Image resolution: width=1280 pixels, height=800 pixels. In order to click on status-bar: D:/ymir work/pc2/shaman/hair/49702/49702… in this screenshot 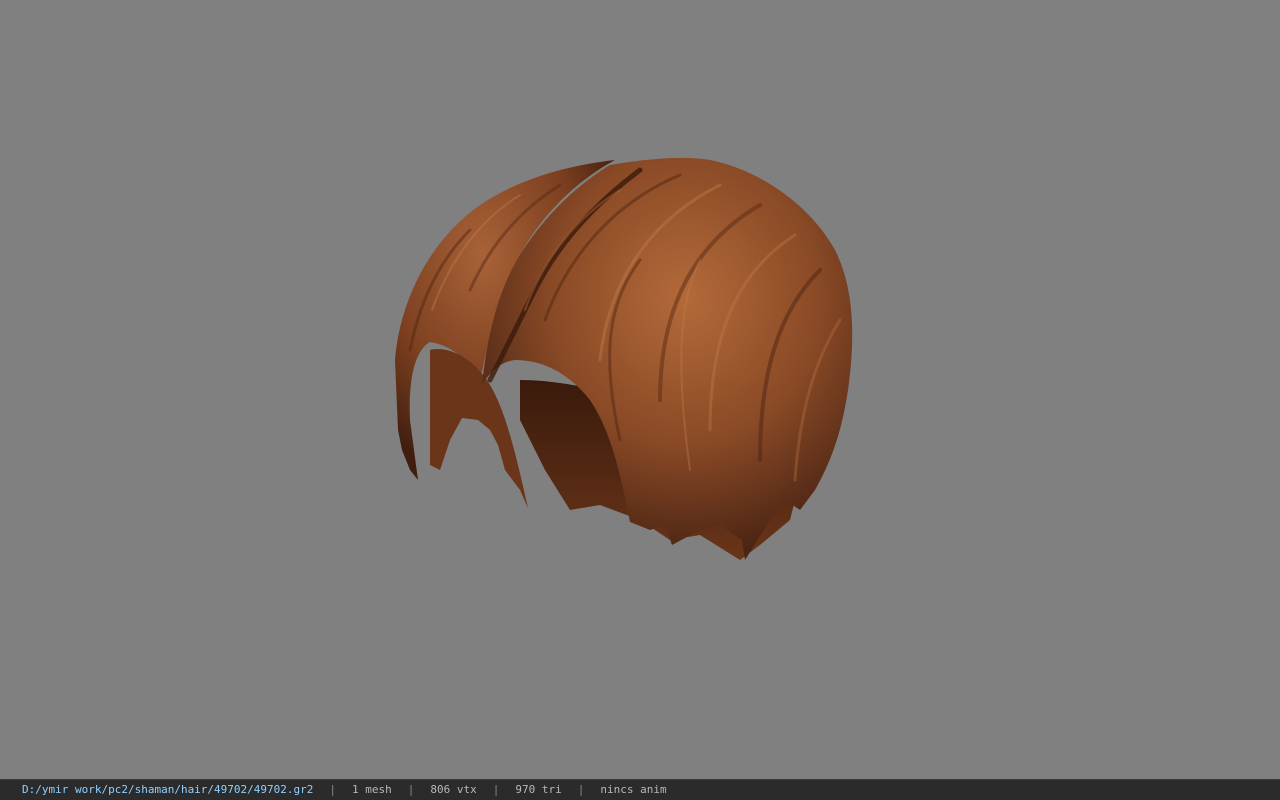, I will do `click(640, 789)`.